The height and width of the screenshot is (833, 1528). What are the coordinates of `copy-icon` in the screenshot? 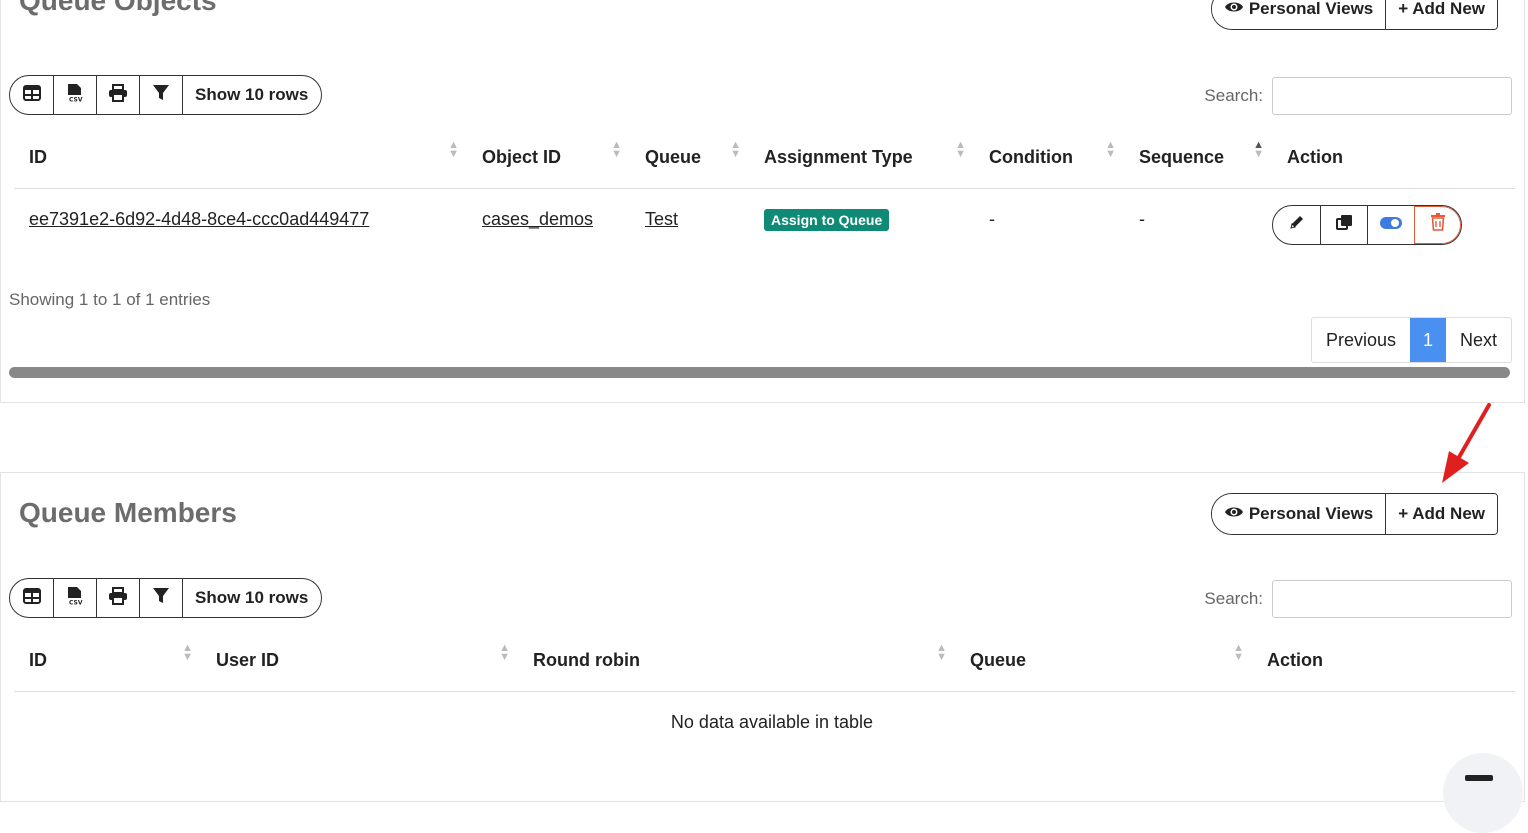 It's located at (1344, 225).